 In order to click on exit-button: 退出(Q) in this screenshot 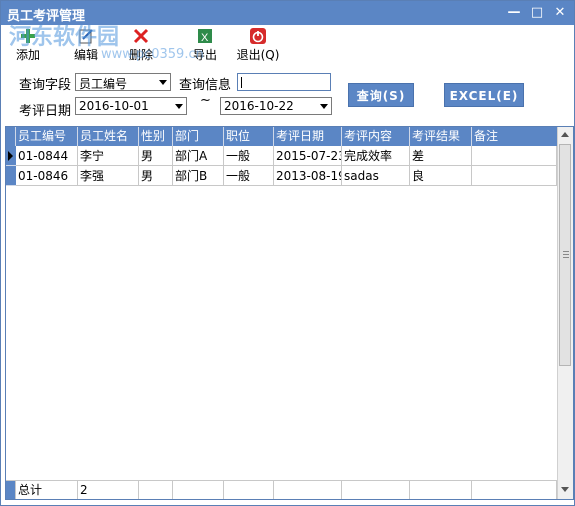, I will do `click(258, 46)`.